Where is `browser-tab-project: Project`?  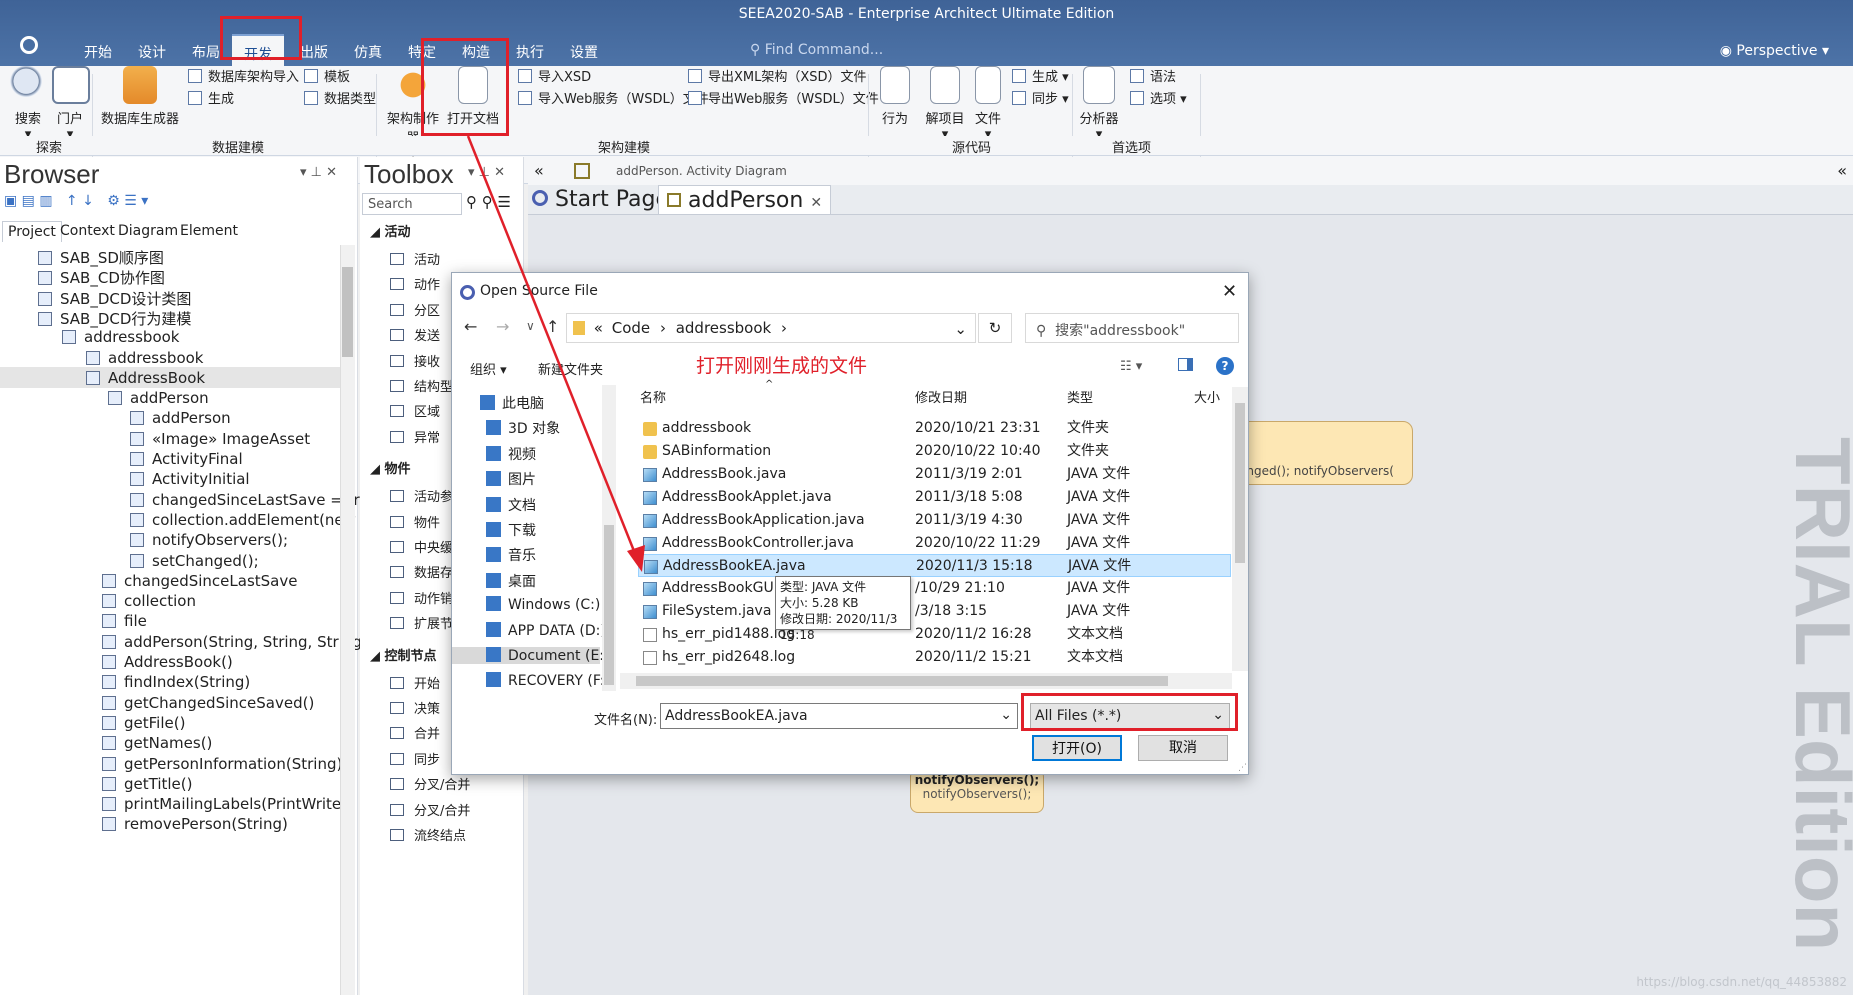
browser-tab-project: Project is located at coordinates (32, 231).